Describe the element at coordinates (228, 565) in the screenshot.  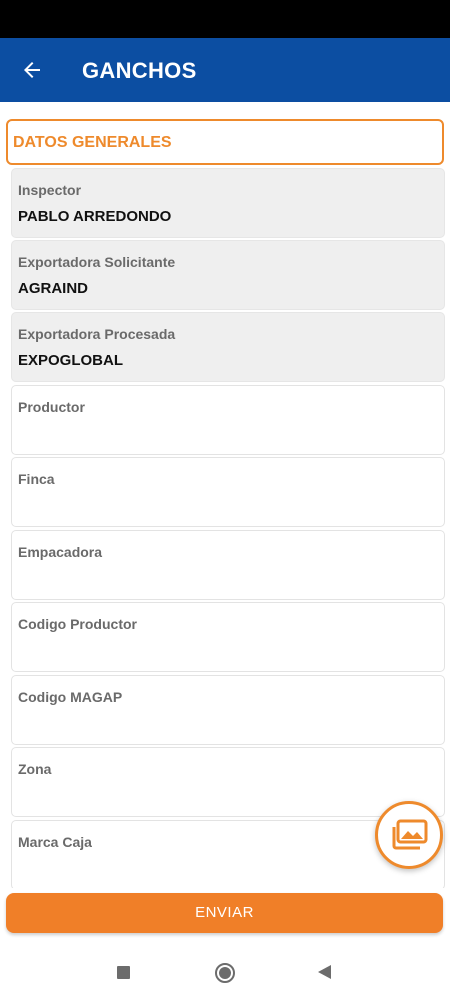
I see `field-empacadora: Empacadora` at that location.